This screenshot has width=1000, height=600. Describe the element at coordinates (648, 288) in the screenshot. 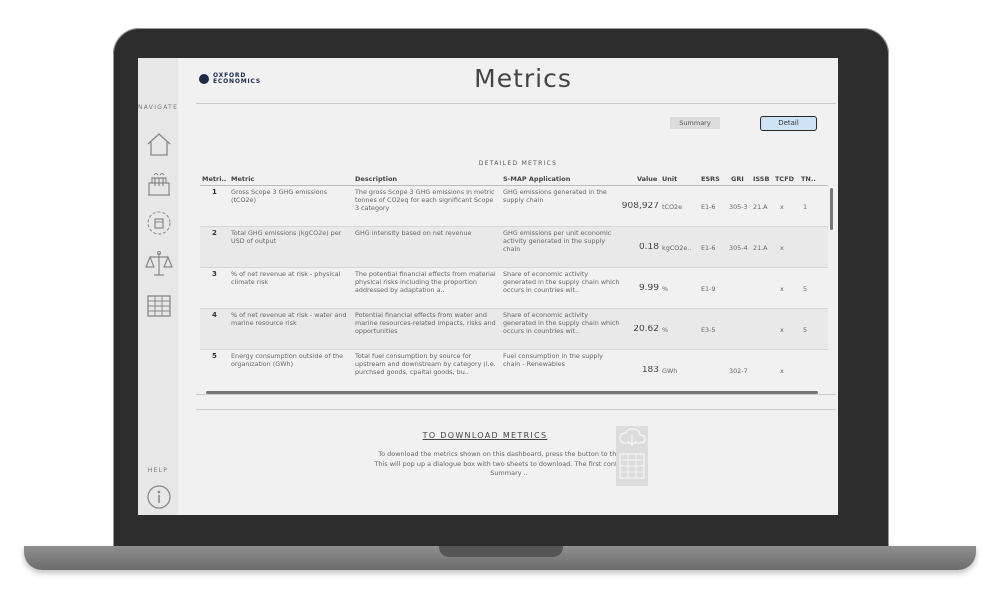

I see `value-cell: 9.99` at that location.